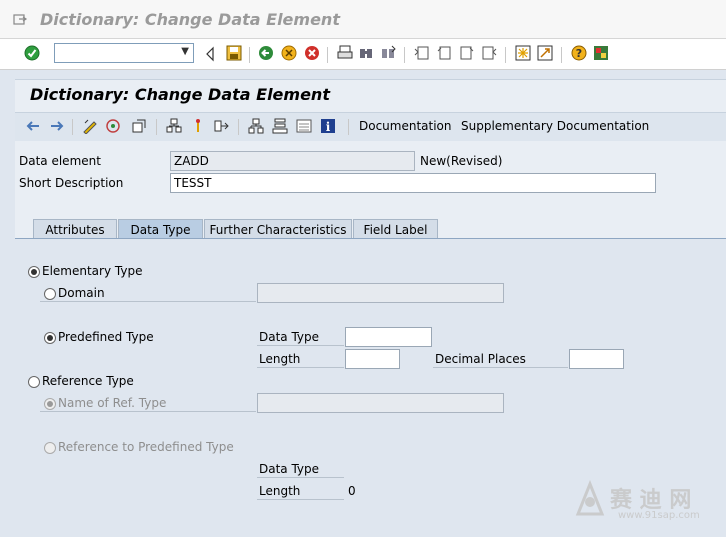 This screenshot has height=537, width=726. What do you see at coordinates (601, 53) in the screenshot?
I see `layout-icon` at bounding box center [601, 53].